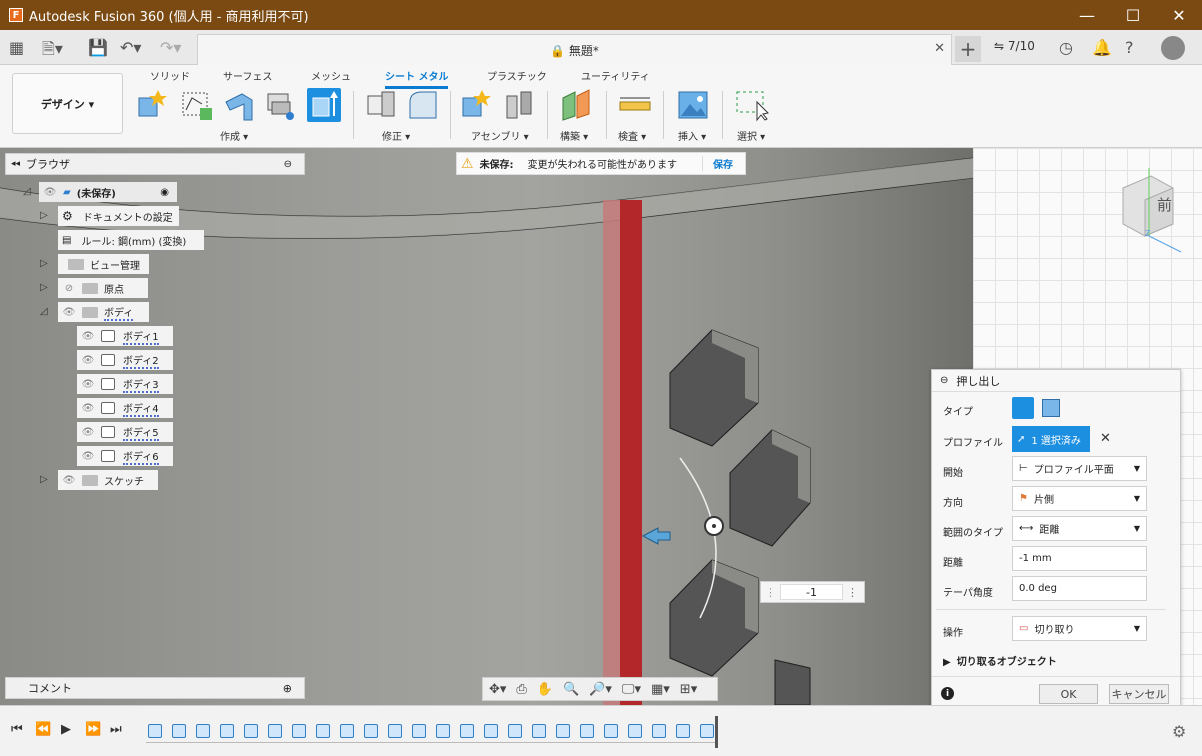  I want to click on distance-inline-value: -1, so click(811, 592).